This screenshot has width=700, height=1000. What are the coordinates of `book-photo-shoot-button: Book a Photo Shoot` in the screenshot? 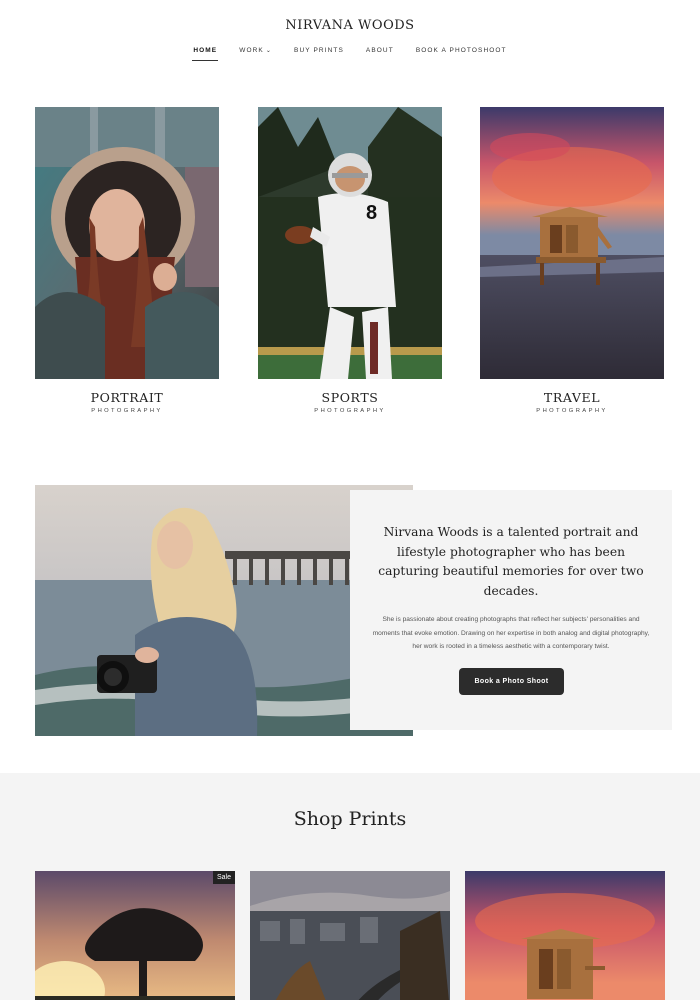 It's located at (511, 681).